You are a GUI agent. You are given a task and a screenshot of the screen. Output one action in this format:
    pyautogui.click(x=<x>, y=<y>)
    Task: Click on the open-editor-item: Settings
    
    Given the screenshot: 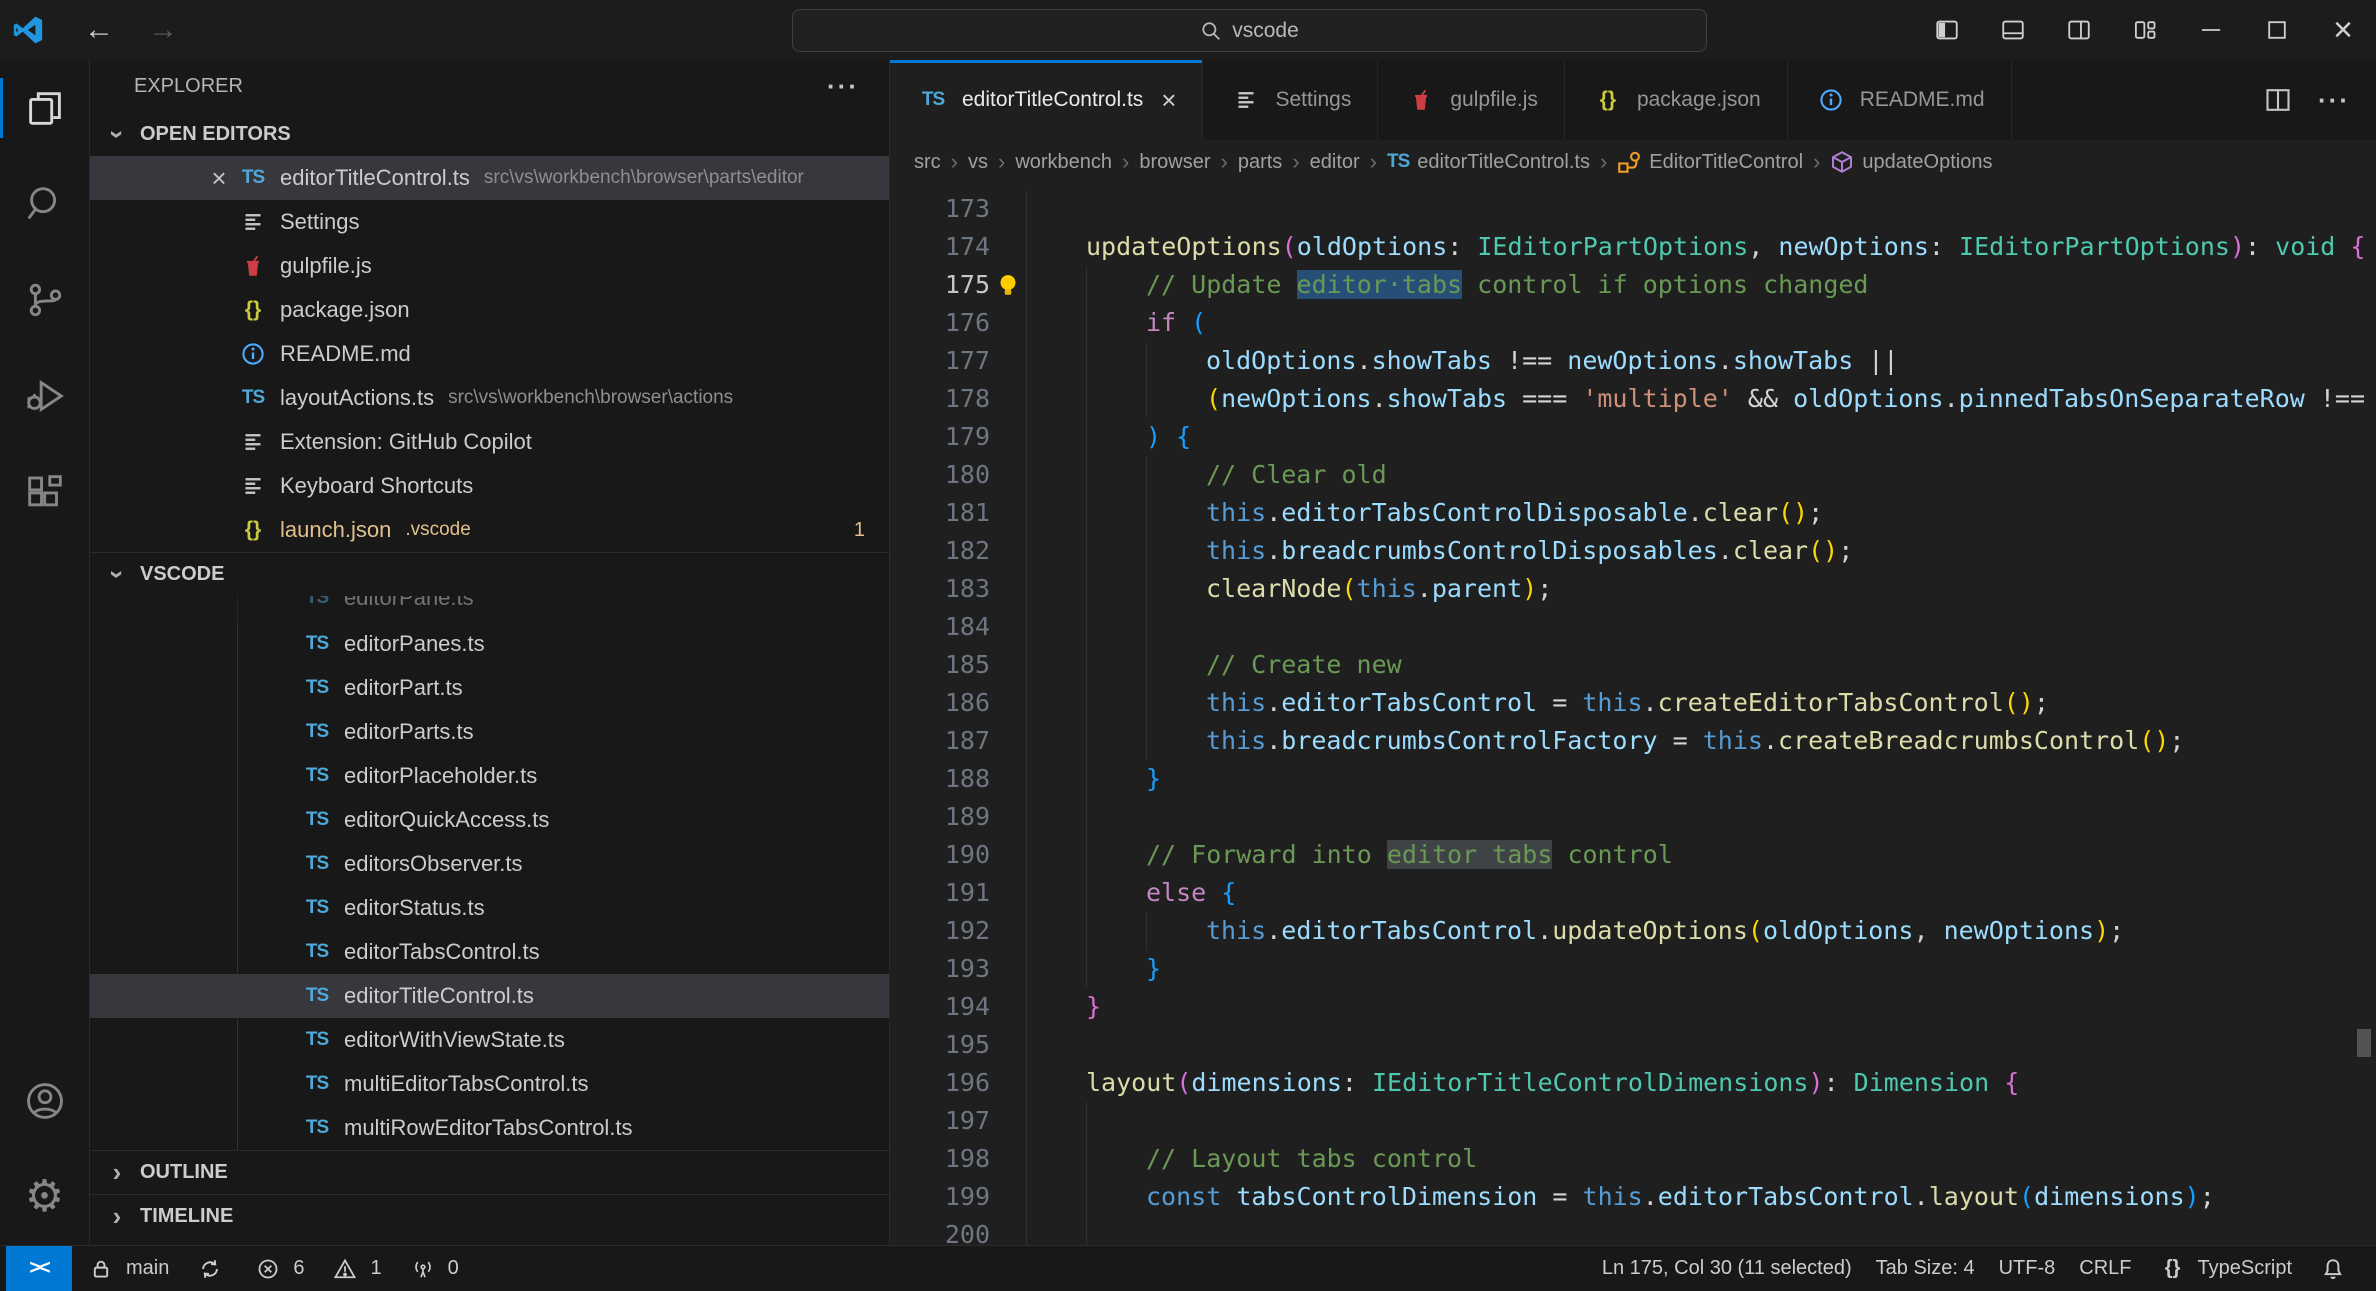 What is the action you would take?
    pyautogui.click(x=489, y=222)
    